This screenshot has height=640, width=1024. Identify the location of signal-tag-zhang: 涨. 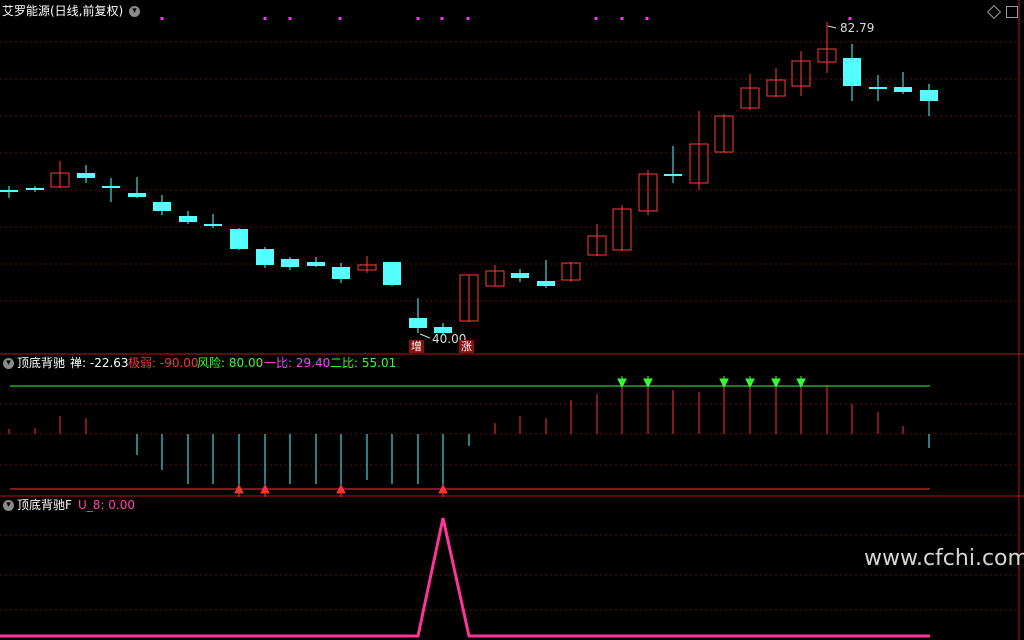
(466, 346).